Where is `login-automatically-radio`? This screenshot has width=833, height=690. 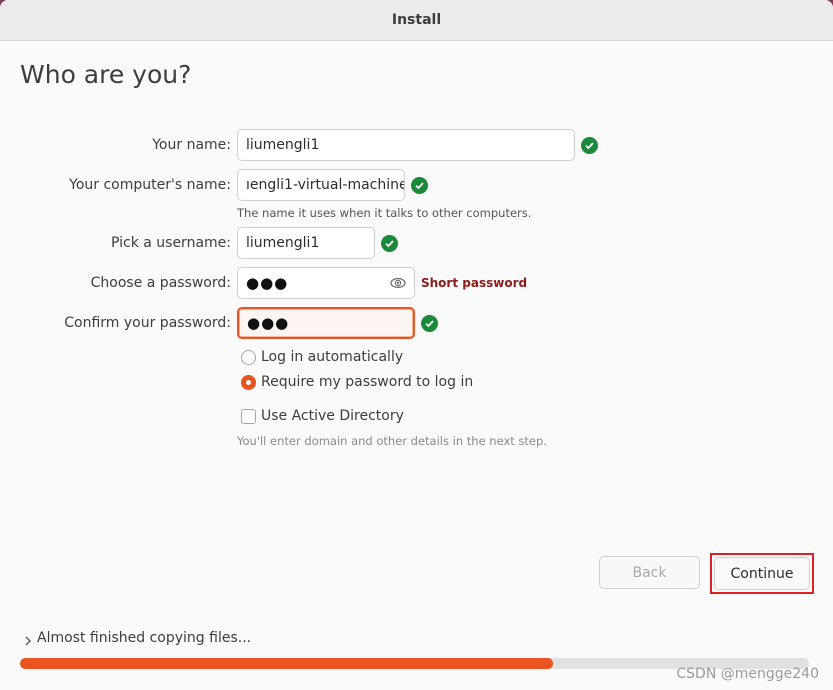 login-automatically-radio is located at coordinates (248, 357).